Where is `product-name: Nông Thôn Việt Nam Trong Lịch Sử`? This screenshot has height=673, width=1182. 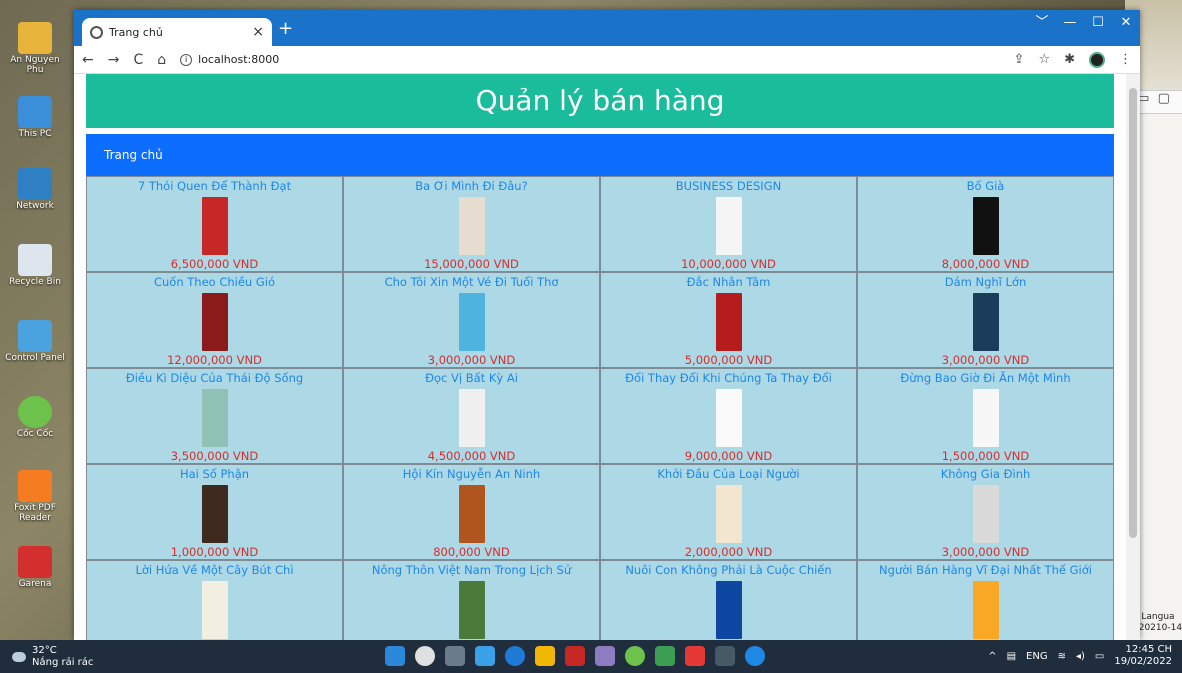 product-name: Nông Thôn Việt Nam Trong Lịch Sử is located at coordinates (471, 569).